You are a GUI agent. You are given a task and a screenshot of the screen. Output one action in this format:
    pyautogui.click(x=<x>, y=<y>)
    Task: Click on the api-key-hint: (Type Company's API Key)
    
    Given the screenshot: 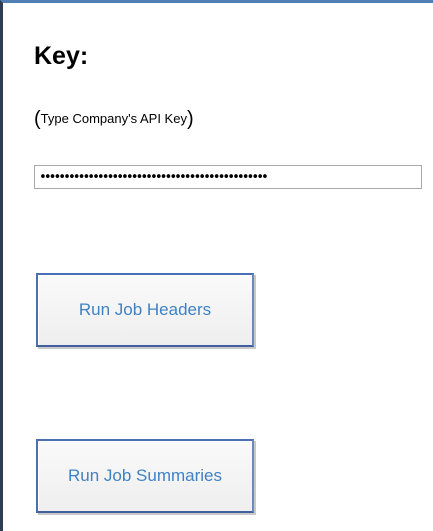 What is the action you would take?
    pyautogui.click(x=114, y=119)
    